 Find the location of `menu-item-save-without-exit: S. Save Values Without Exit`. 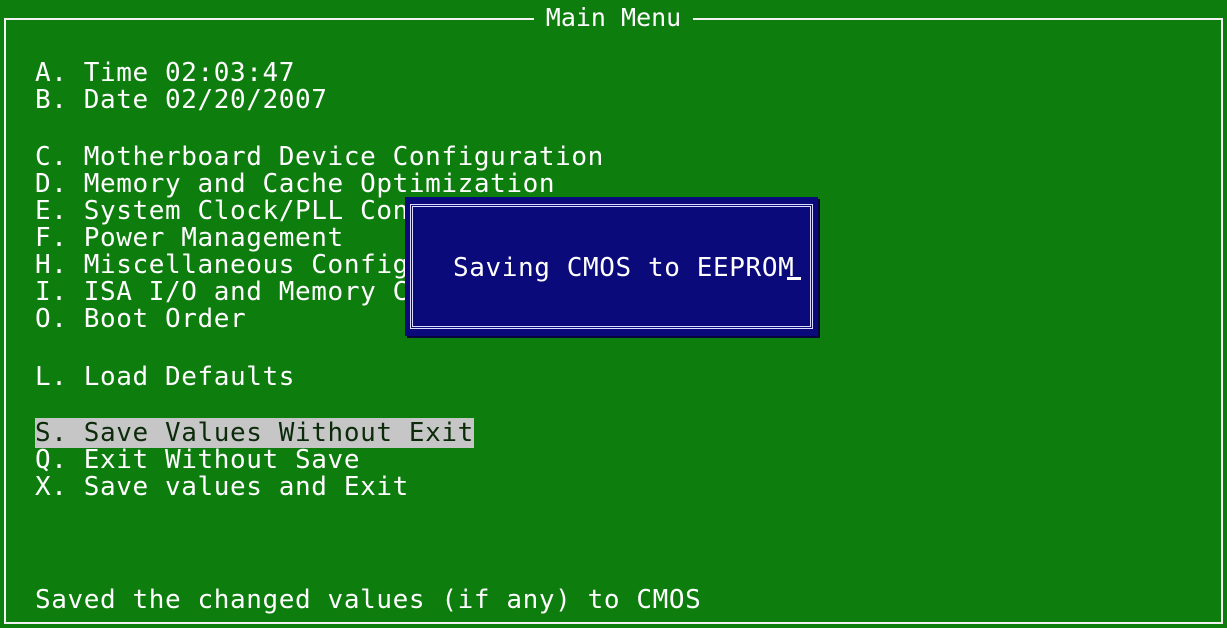

menu-item-save-without-exit: S. Save Values Without Exit is located at coordinates (254, 433).